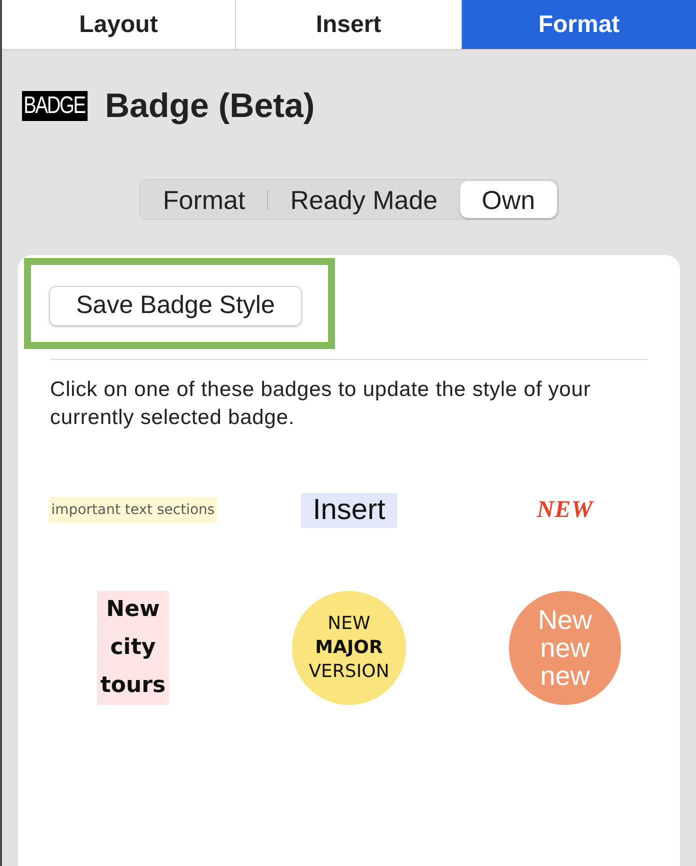 The image size is (696, 866). I want to click on segment-tab: Ready Made, so click(364, 199).